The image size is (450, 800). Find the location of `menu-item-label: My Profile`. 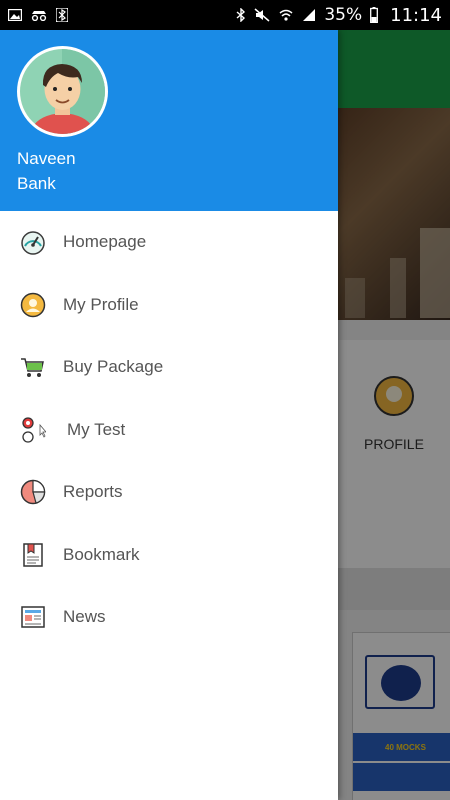

menu-item-label: My Profile is located at coordinates (101, 304).